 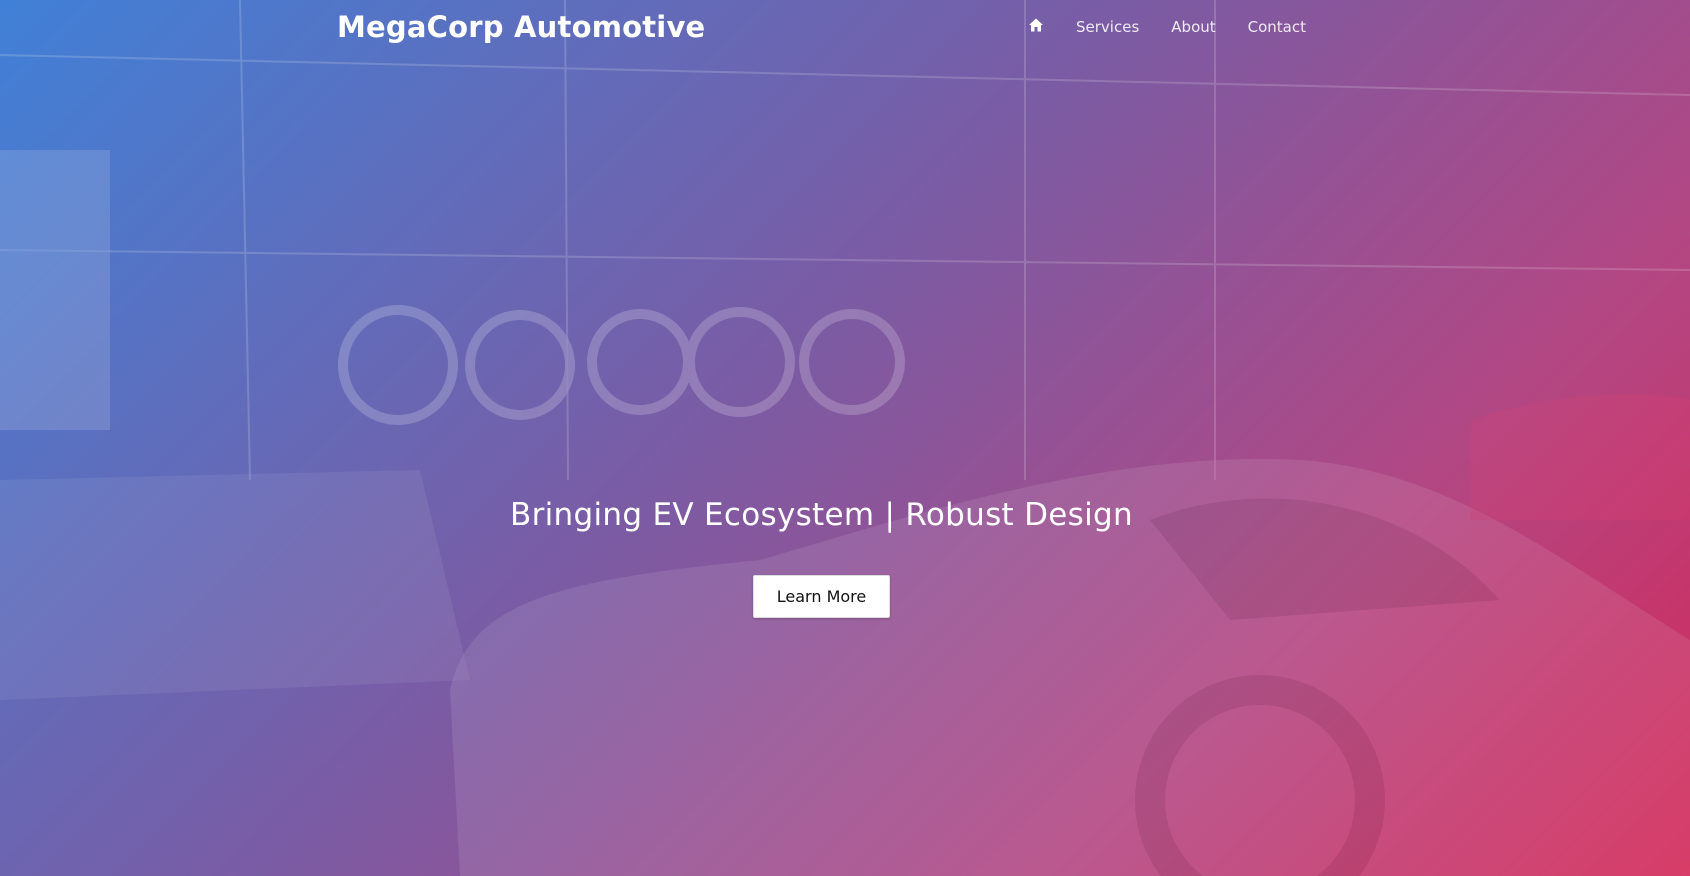 I want to click on nav-link-contact: Contact, so click(x=1277, y=27).